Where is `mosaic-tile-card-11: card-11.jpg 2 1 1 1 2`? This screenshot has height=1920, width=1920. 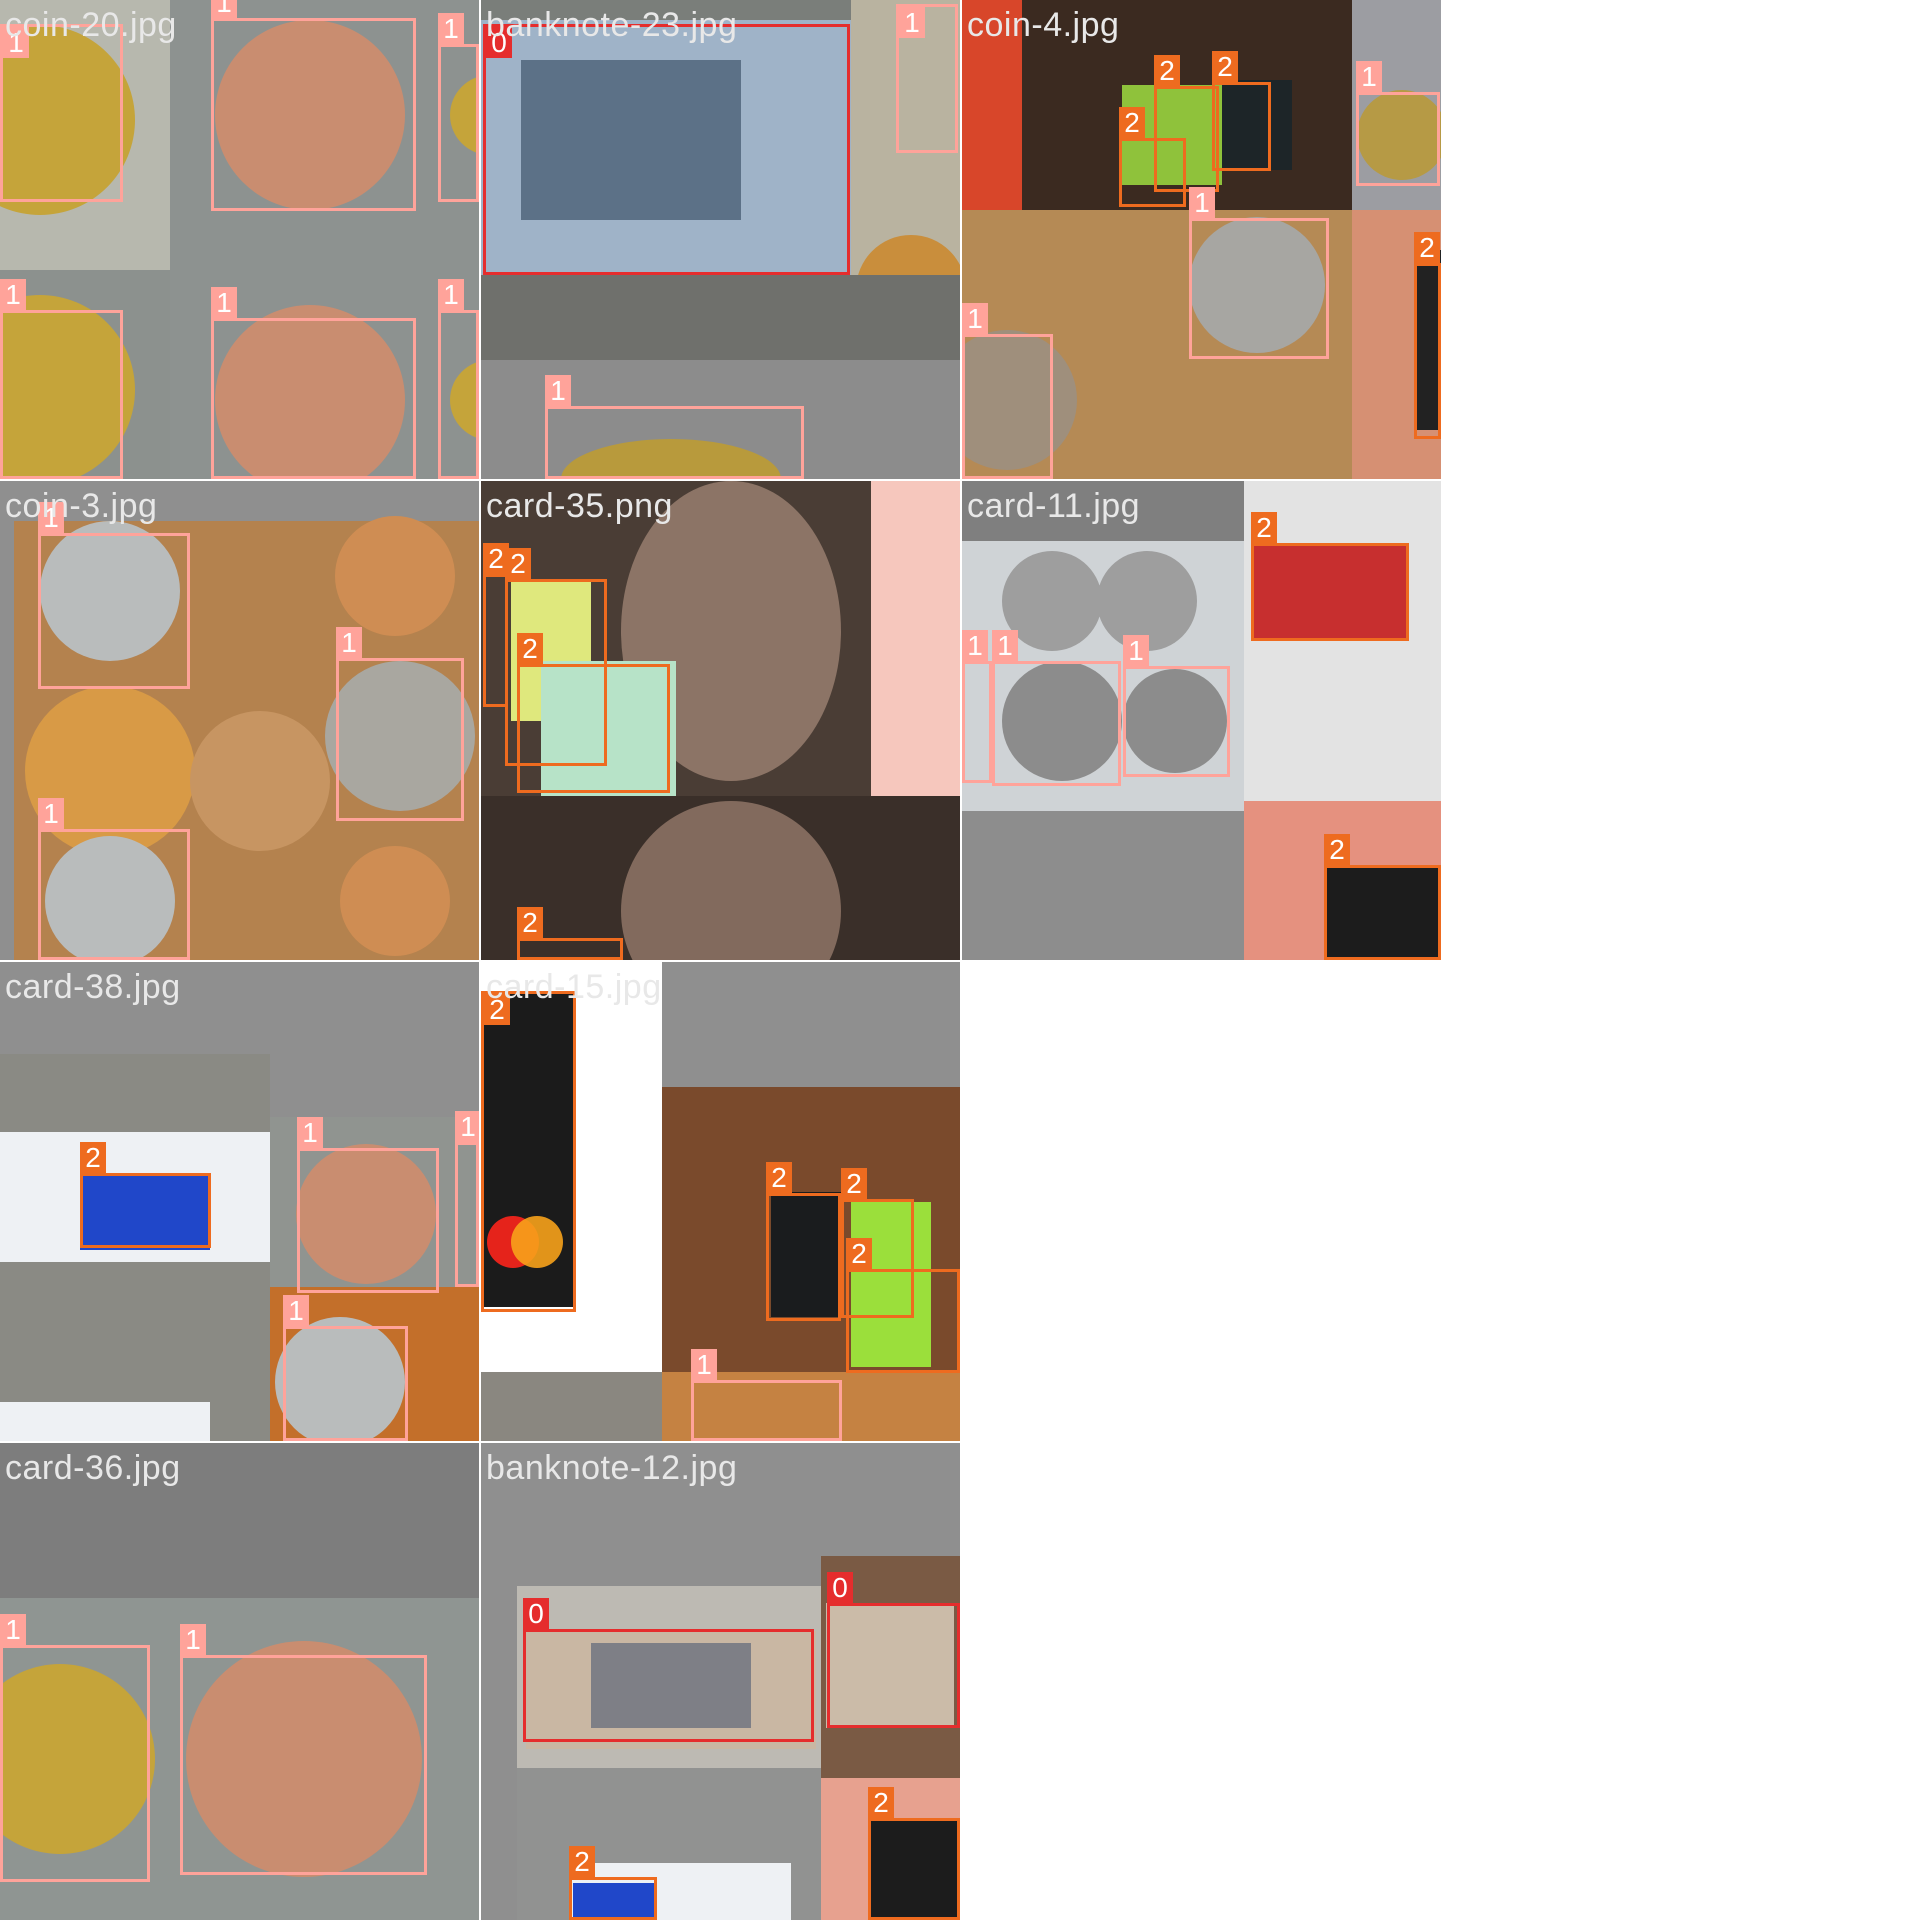 mosaic-tile-card-11: card-11.jpg 2 1 1 1 2 is located at coordinates (1201, 720).